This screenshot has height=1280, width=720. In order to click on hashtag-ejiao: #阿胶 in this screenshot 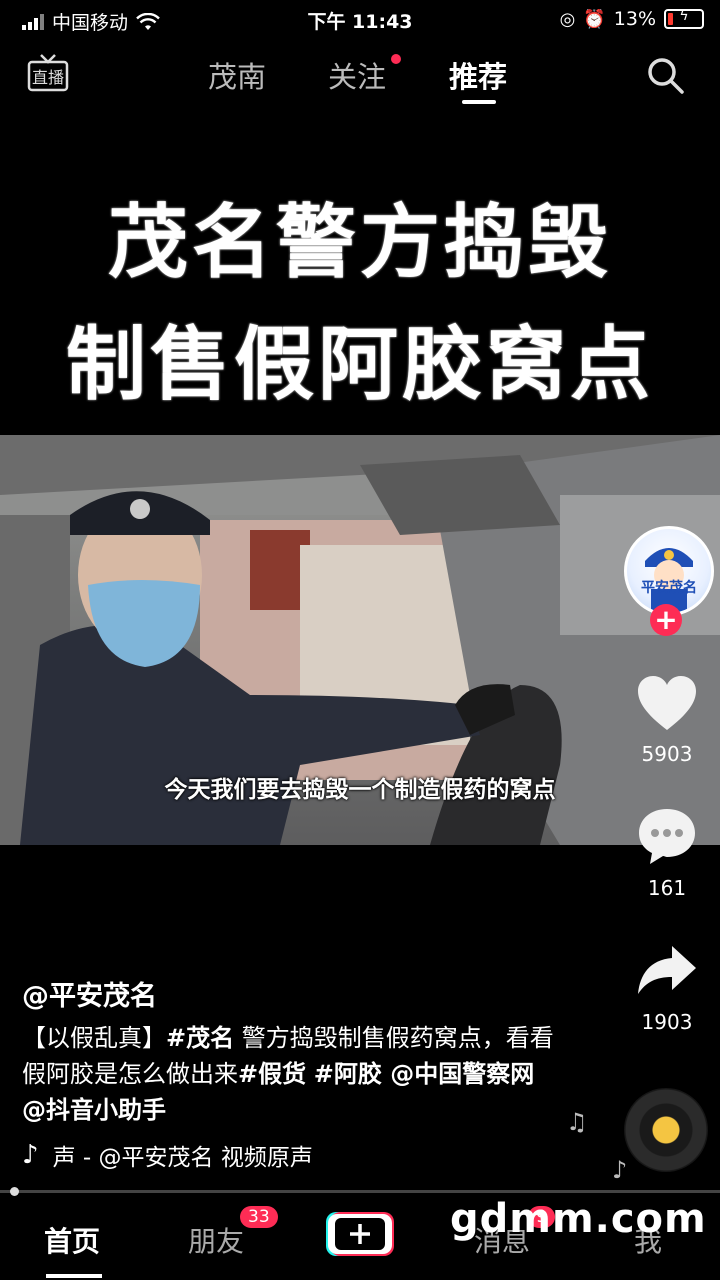, I will do `click(348, 1074)`.